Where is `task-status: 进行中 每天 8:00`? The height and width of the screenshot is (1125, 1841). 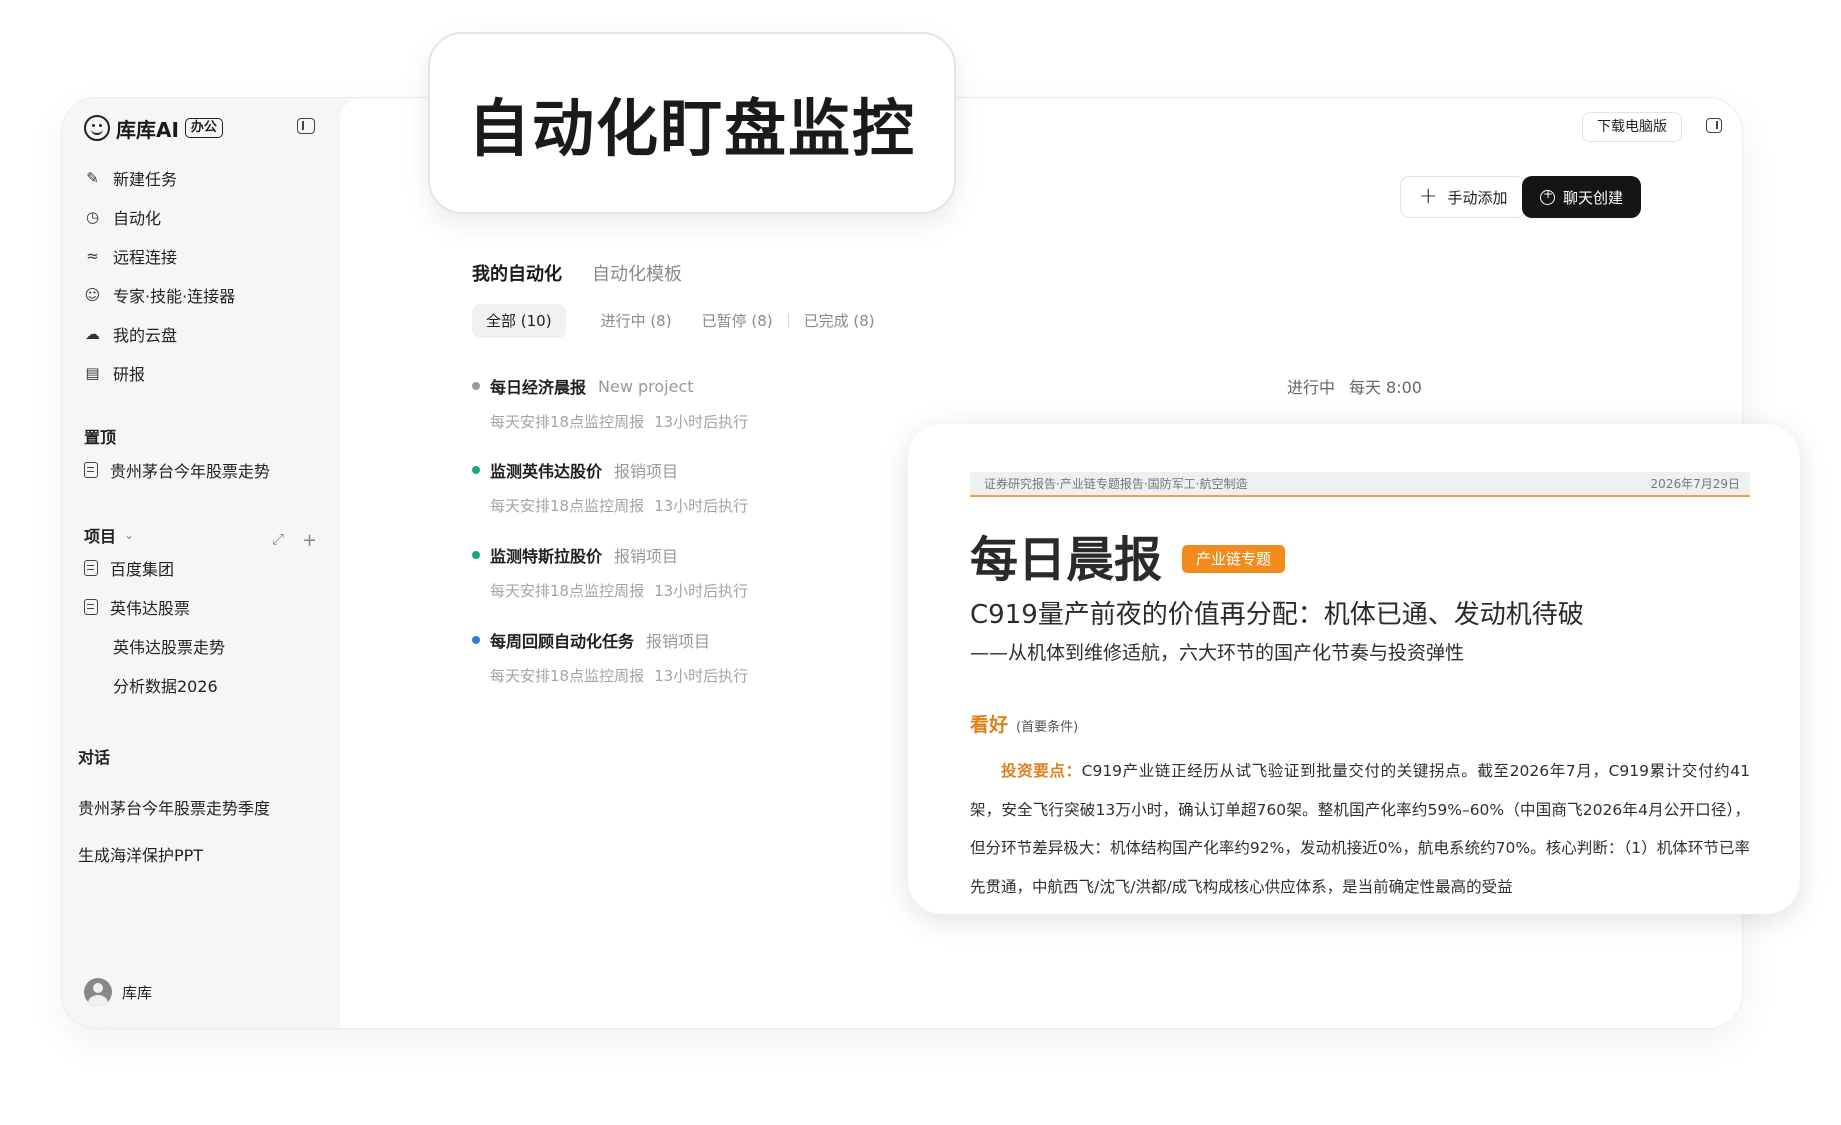
task-status: 进行中 每天 8:00 is located at coordinates (1354, 387).